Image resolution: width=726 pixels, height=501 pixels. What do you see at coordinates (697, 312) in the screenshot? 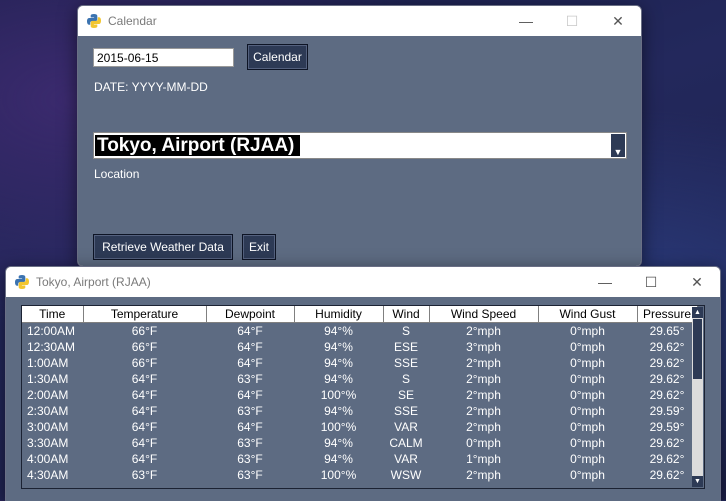
I see `scroll-up-icon: ▲` at bounding box center [697, 312].